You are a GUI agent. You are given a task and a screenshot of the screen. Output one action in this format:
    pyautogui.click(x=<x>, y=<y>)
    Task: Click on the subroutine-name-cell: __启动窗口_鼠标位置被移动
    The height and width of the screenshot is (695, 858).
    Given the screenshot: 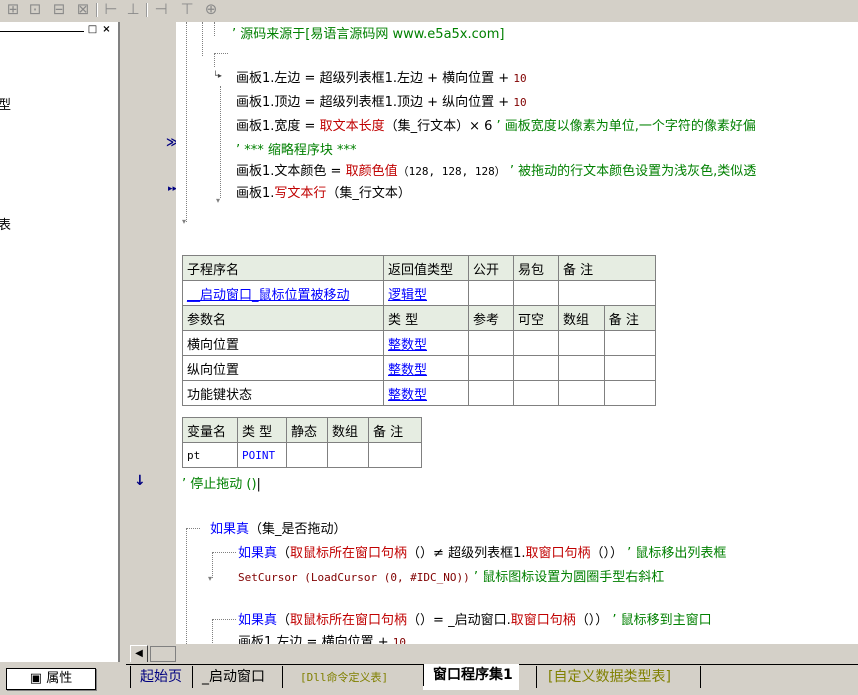 What is the action you would take?
    pyautogui.click(x=283, y=293)
    